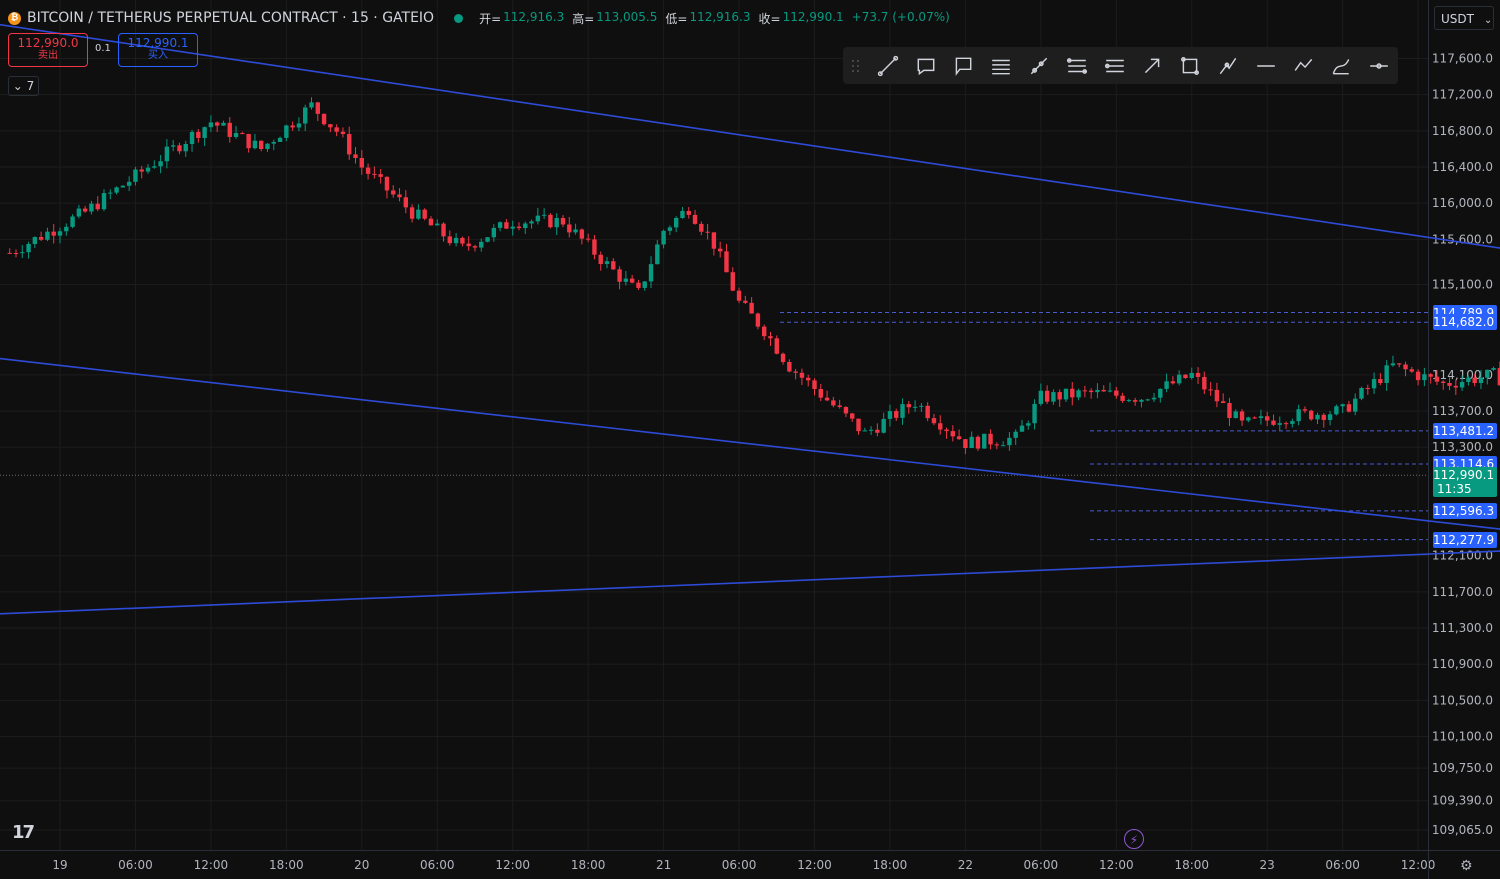  I want to click on y-axis-tick-label: 113,300.0, so click(1462, 447).